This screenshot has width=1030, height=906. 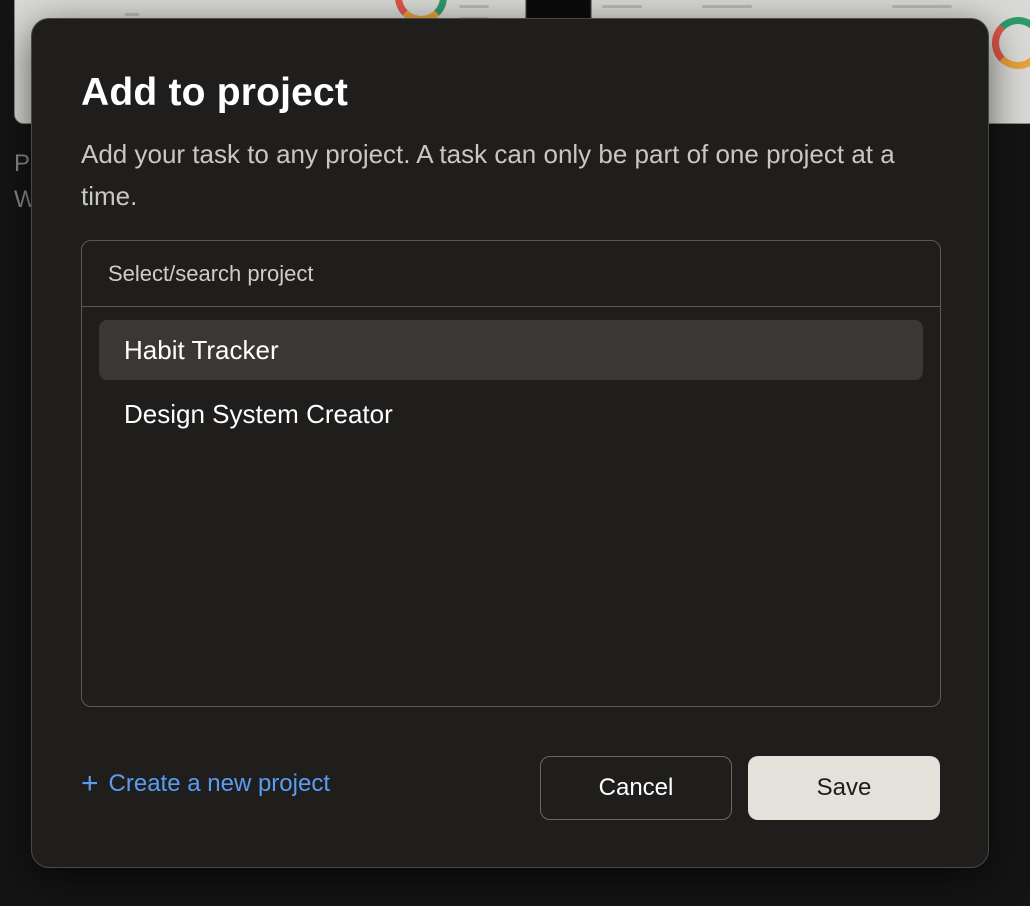 I want to click on project-list: Habit Tracker Design System Creator, so click(x=511, y=384).